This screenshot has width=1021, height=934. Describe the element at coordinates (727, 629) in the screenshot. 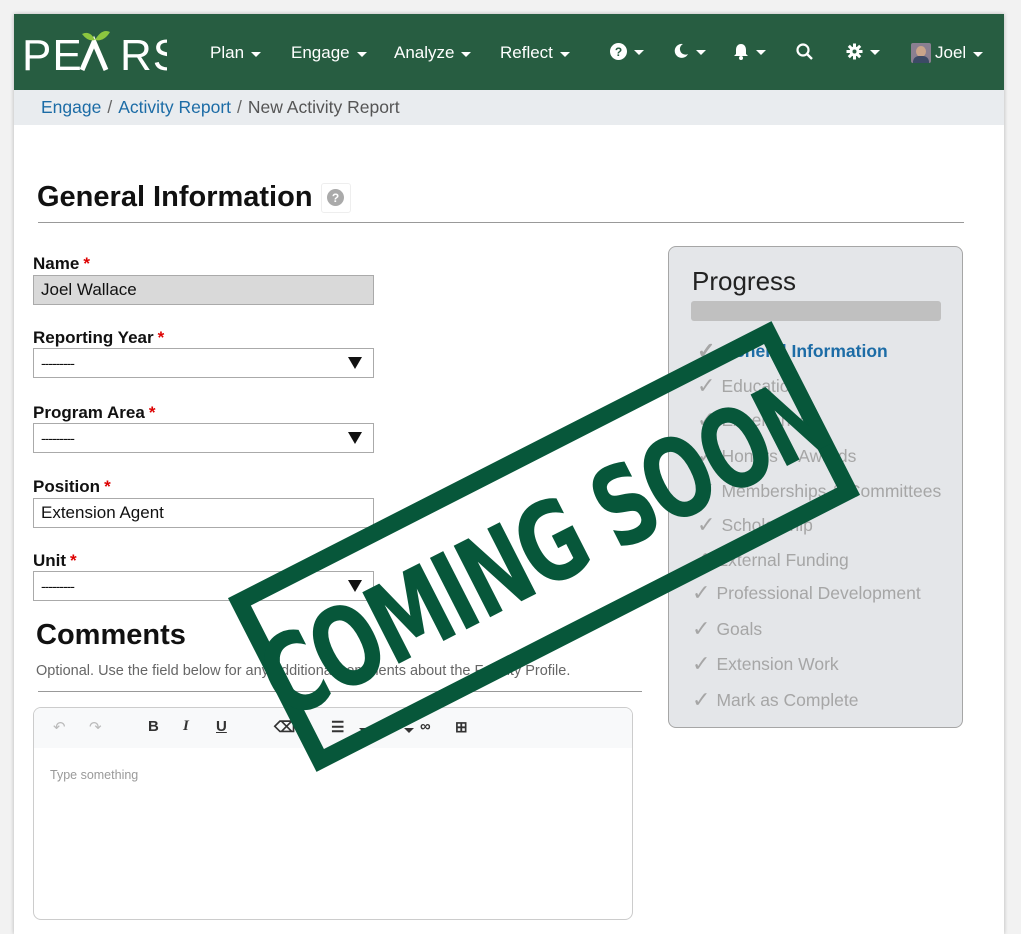

I see `step-goals: ✓ Goals` at that location.